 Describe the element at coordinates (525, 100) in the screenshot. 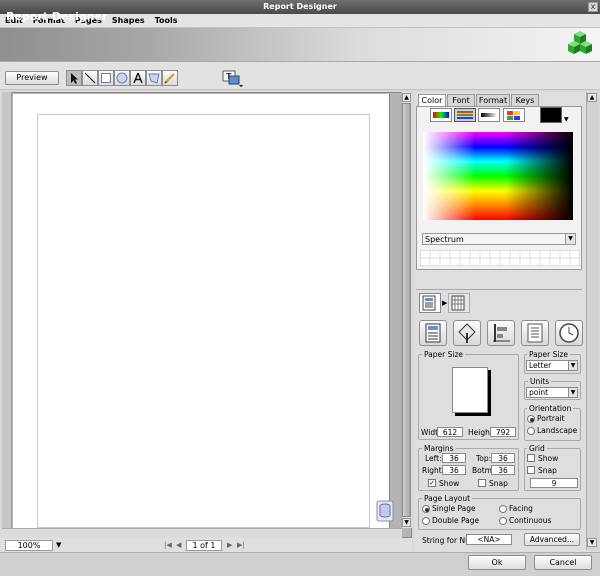

I see `tab-keys: Keys` at that location.